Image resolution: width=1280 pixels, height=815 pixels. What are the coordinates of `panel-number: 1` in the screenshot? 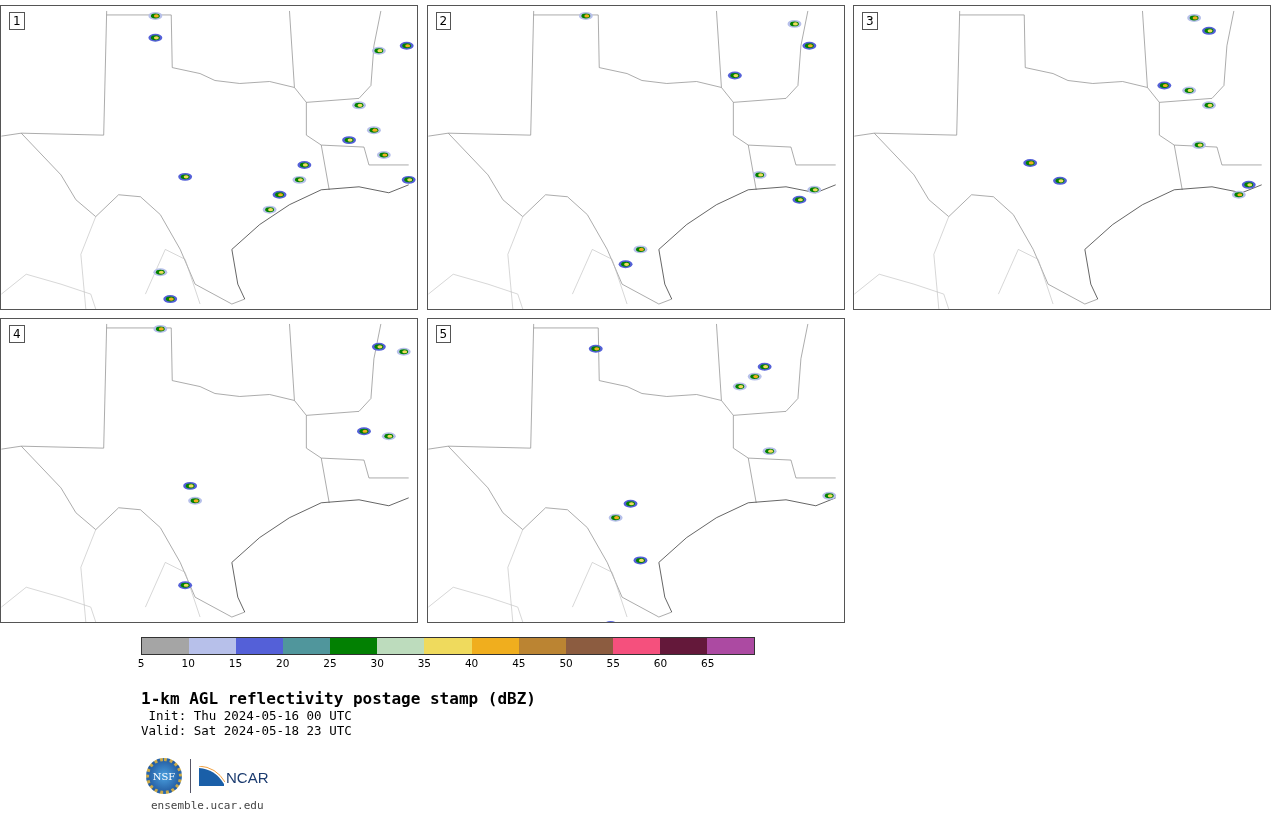 It's located at (17, 21).